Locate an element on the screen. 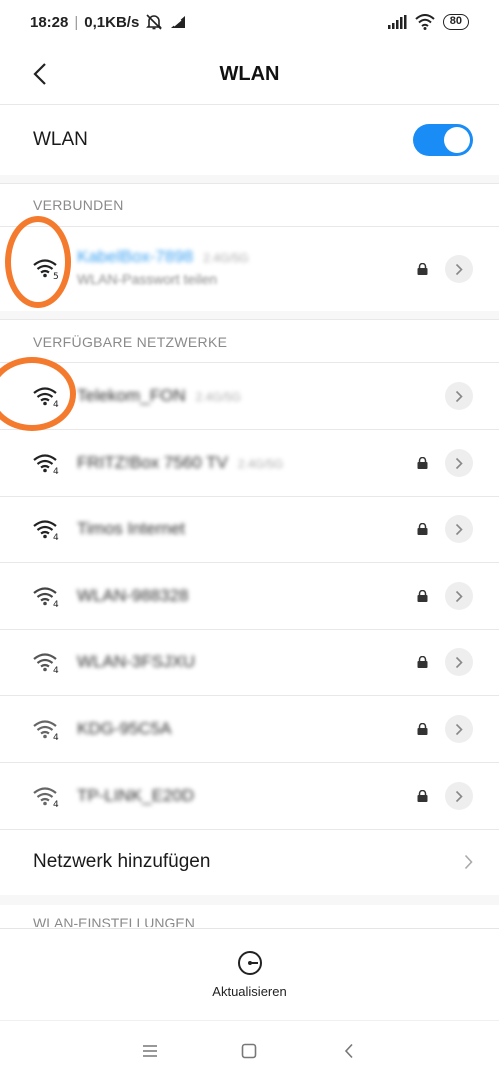  network-row: 4 Timos Internet is located at coordinates (249, 529).